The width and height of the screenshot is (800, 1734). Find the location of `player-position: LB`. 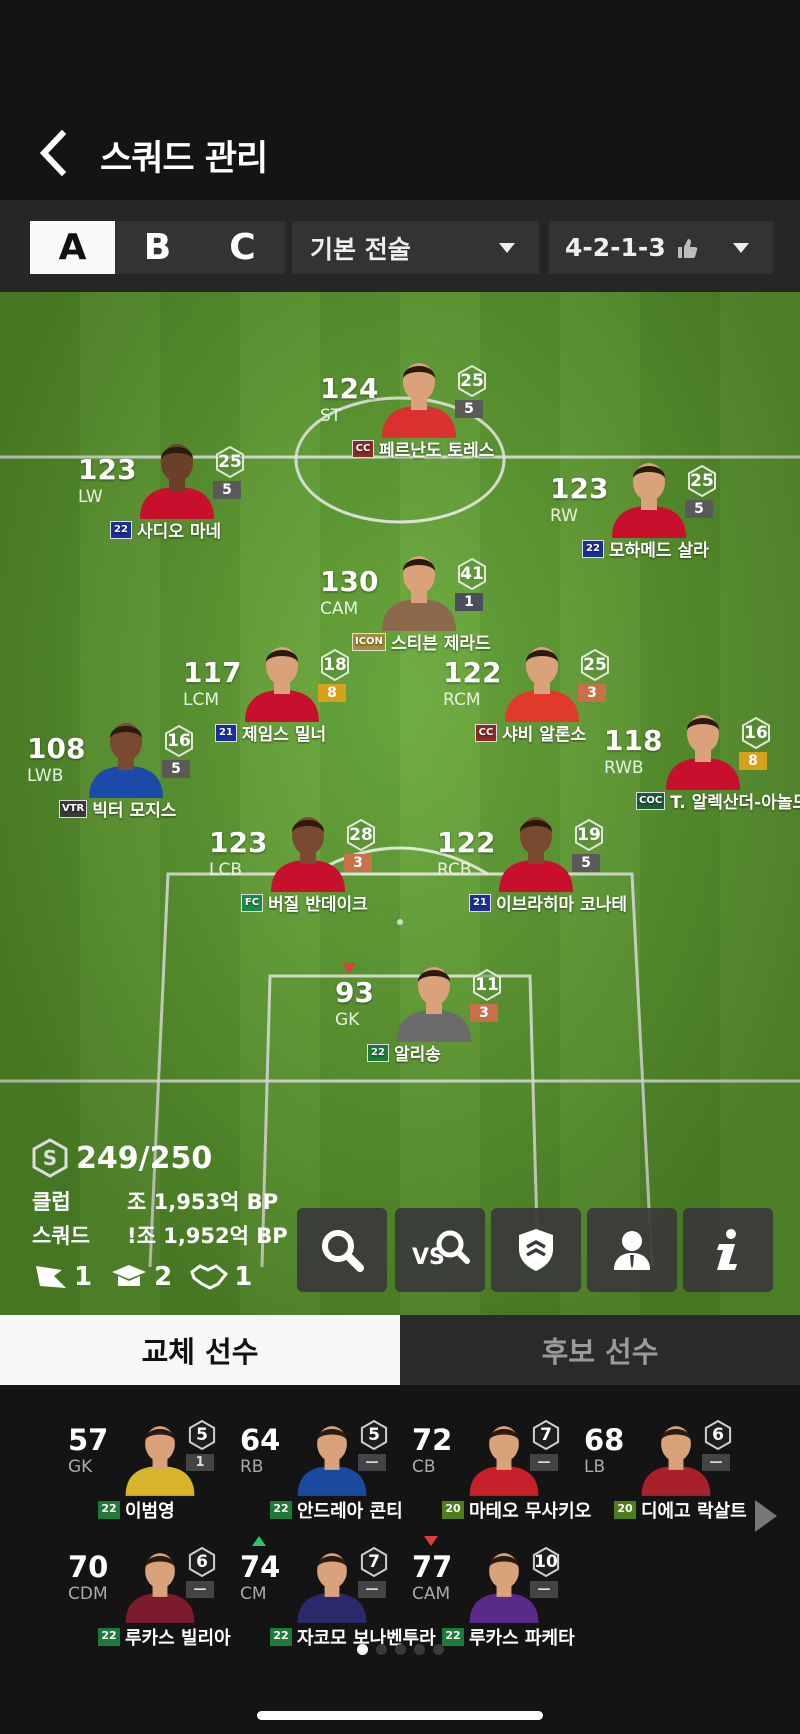

player-position: LB is located at coordinates (595, 1467).